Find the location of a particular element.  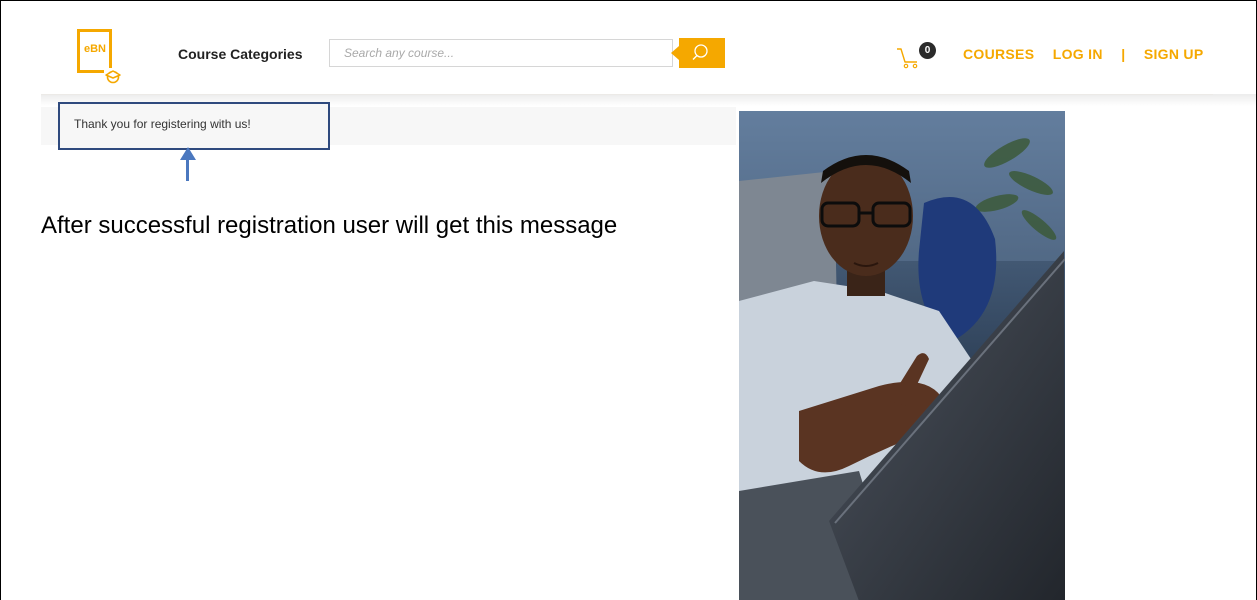

course-categories-link: Course Categories is located at coordinates (240, 54).